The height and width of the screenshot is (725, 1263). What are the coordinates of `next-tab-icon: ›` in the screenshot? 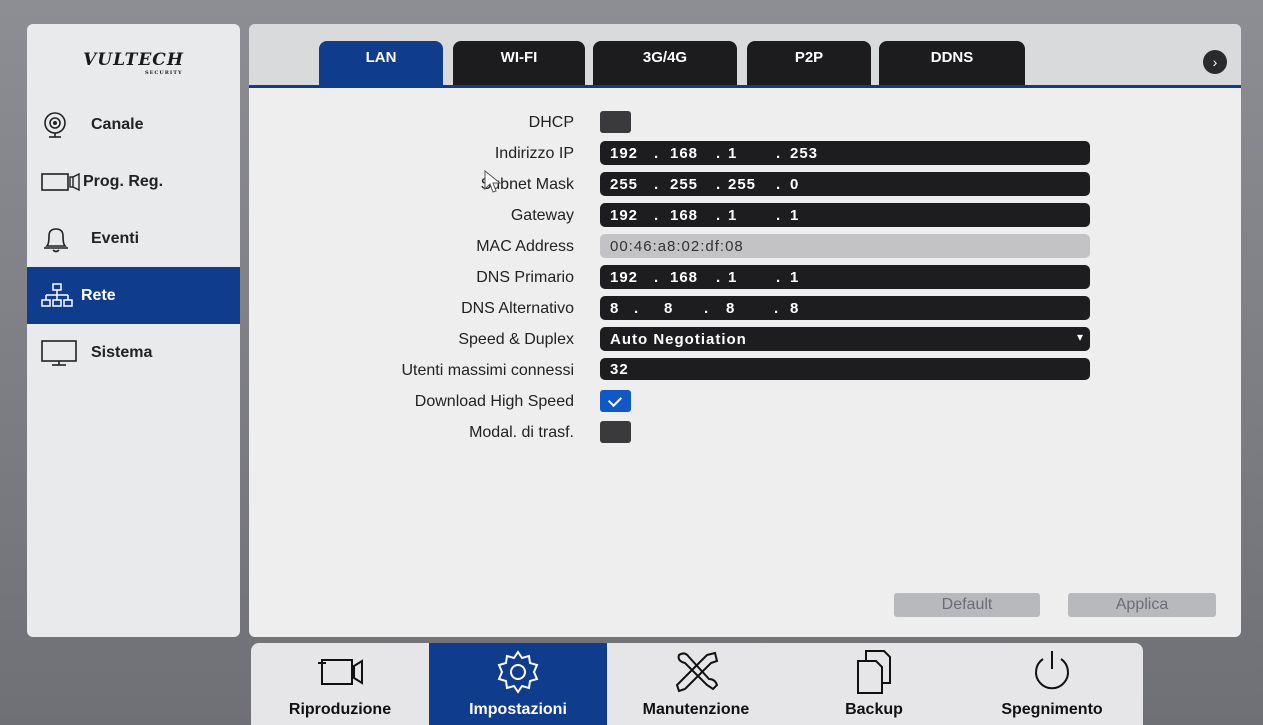 It's located at (1215, 62).